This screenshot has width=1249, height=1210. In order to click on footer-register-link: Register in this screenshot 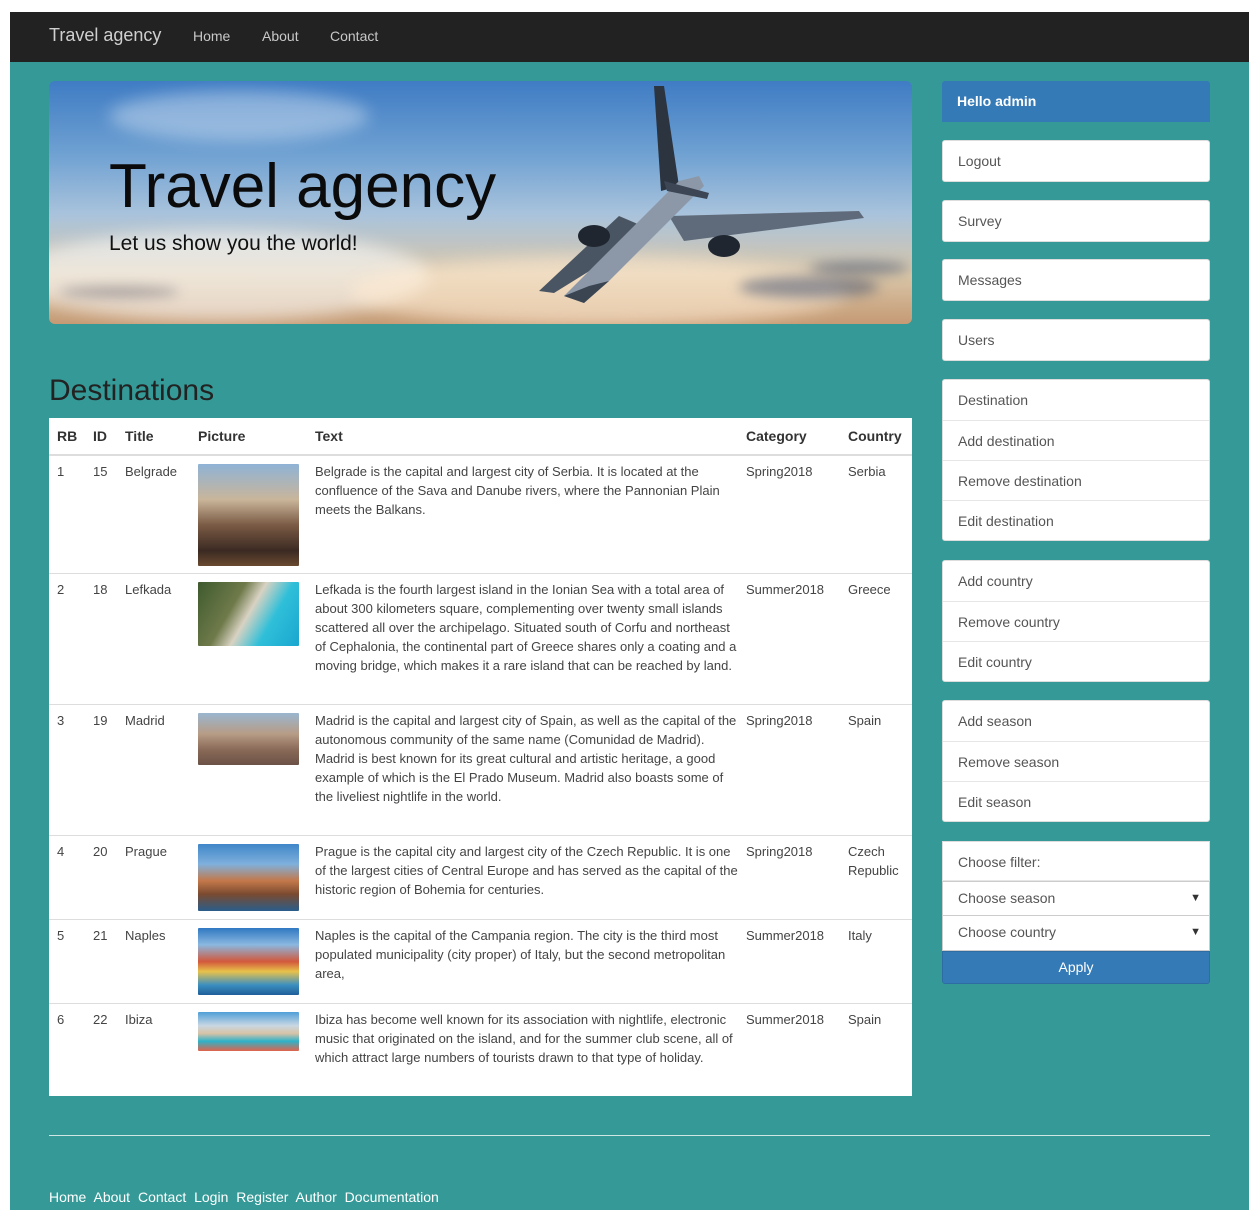, I will do `click(262, 1197)`.